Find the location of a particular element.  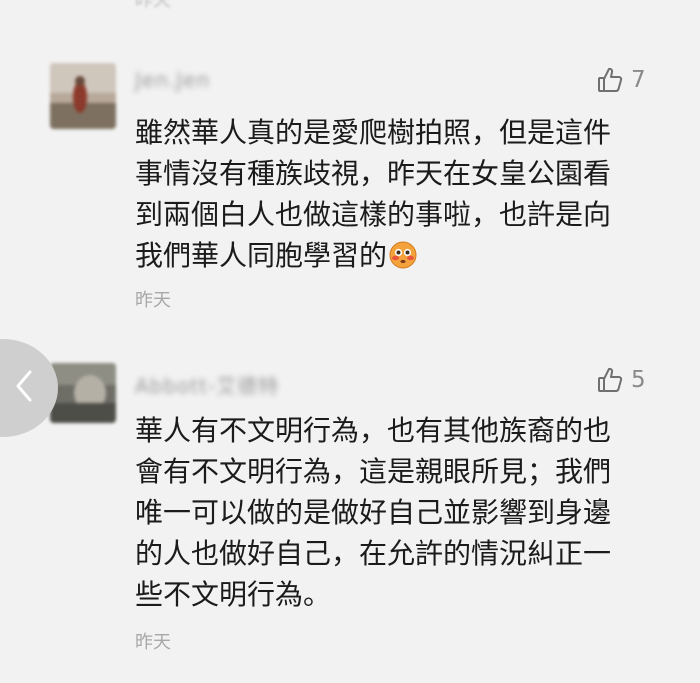

username: Jen.Jen is located at coordinates (172, 80).